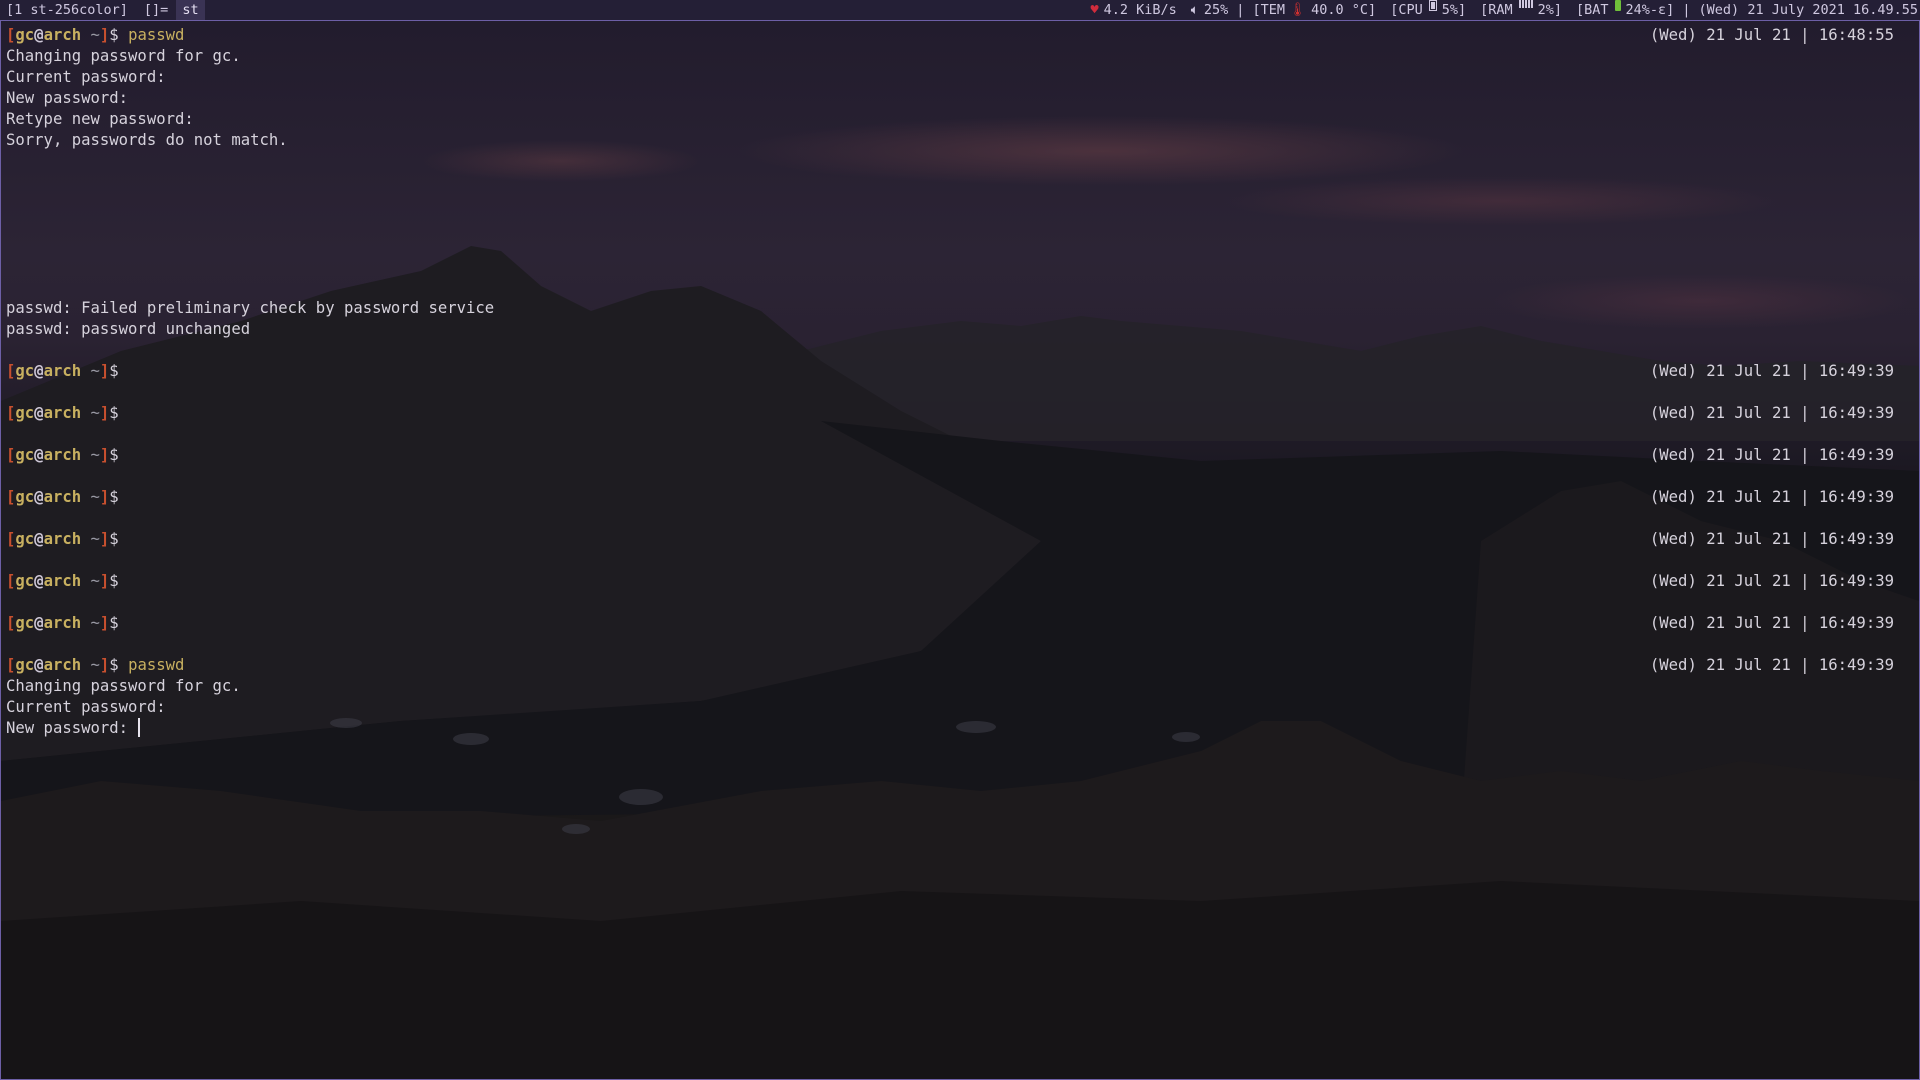 This screenshot has width=1920, height=1080. I want to click on cpu-icon, so click(1432, 5).